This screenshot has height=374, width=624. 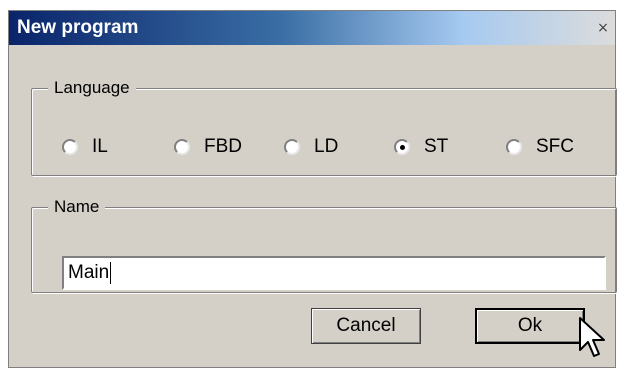 I want to click on radio-ld: LD, so click(x=311, y=147).